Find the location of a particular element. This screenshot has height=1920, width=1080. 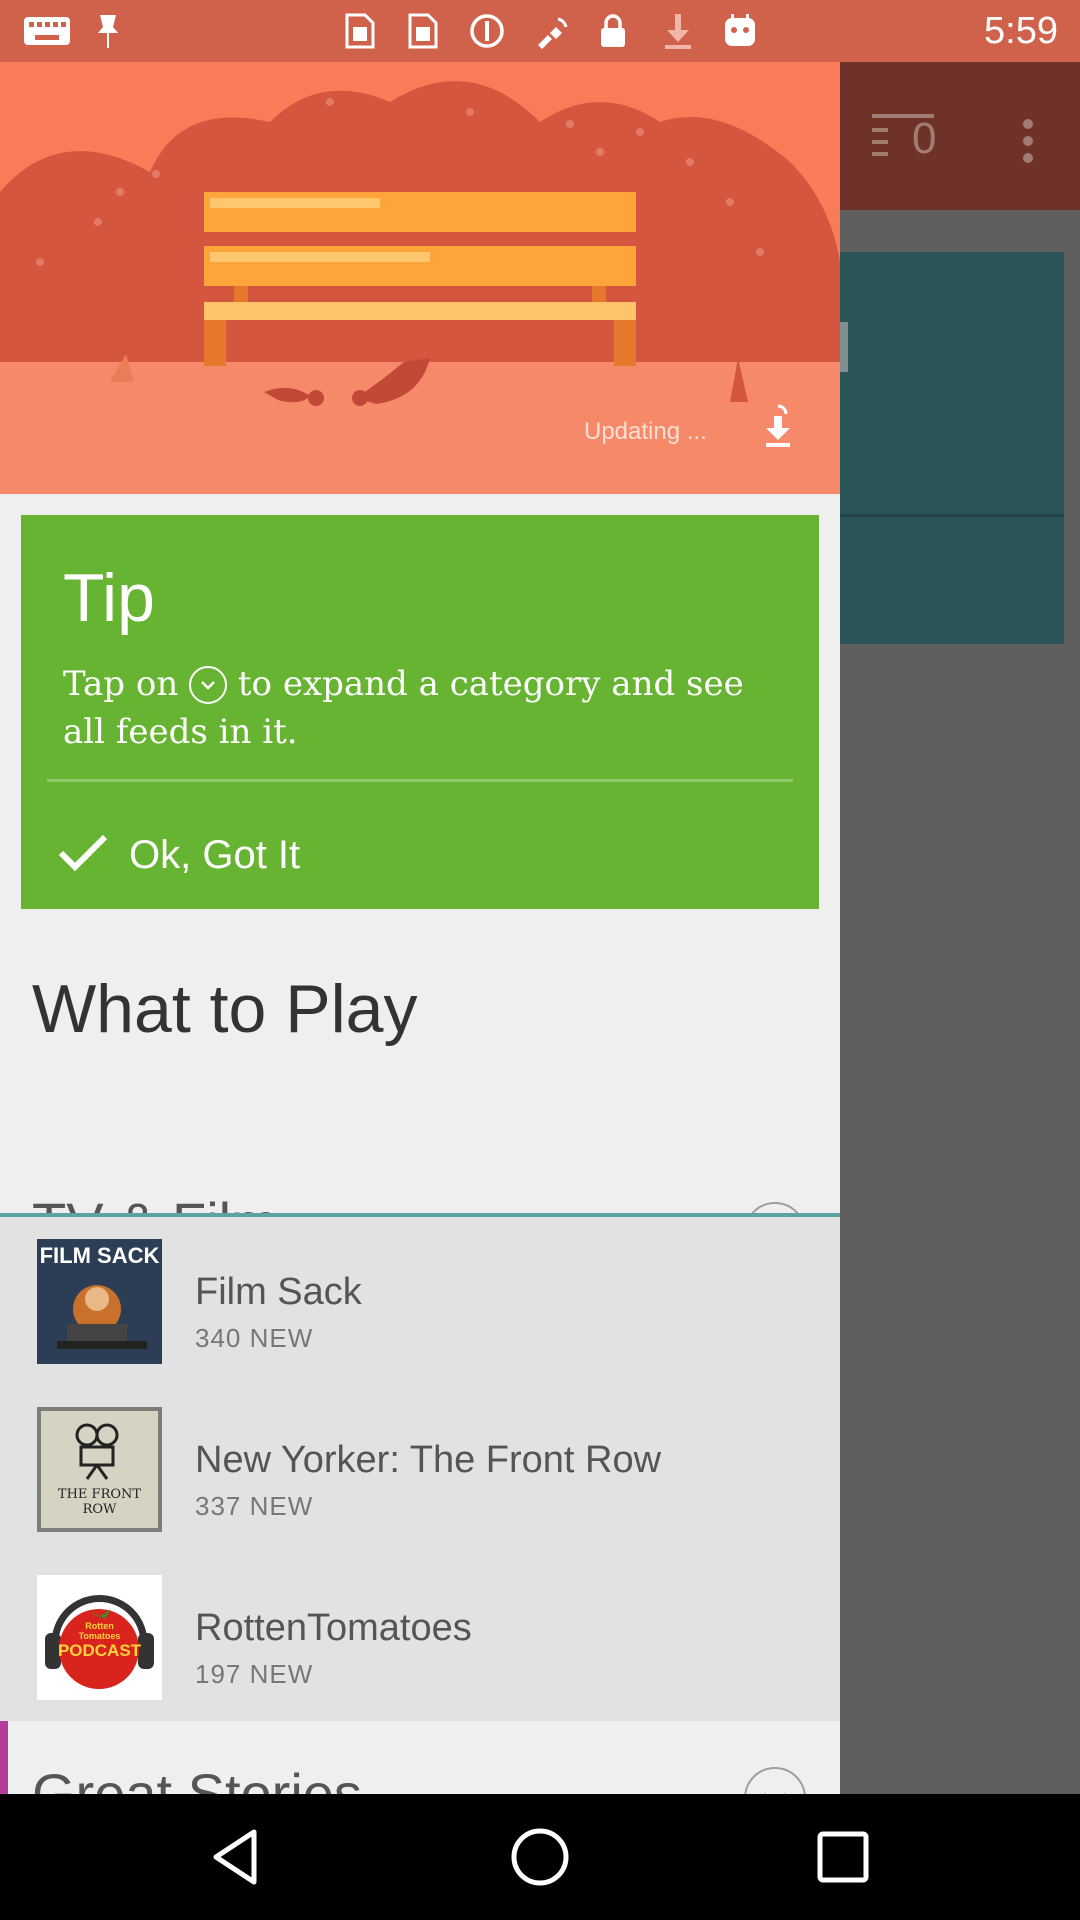

tip-divider is located at coordinates (420, 780).